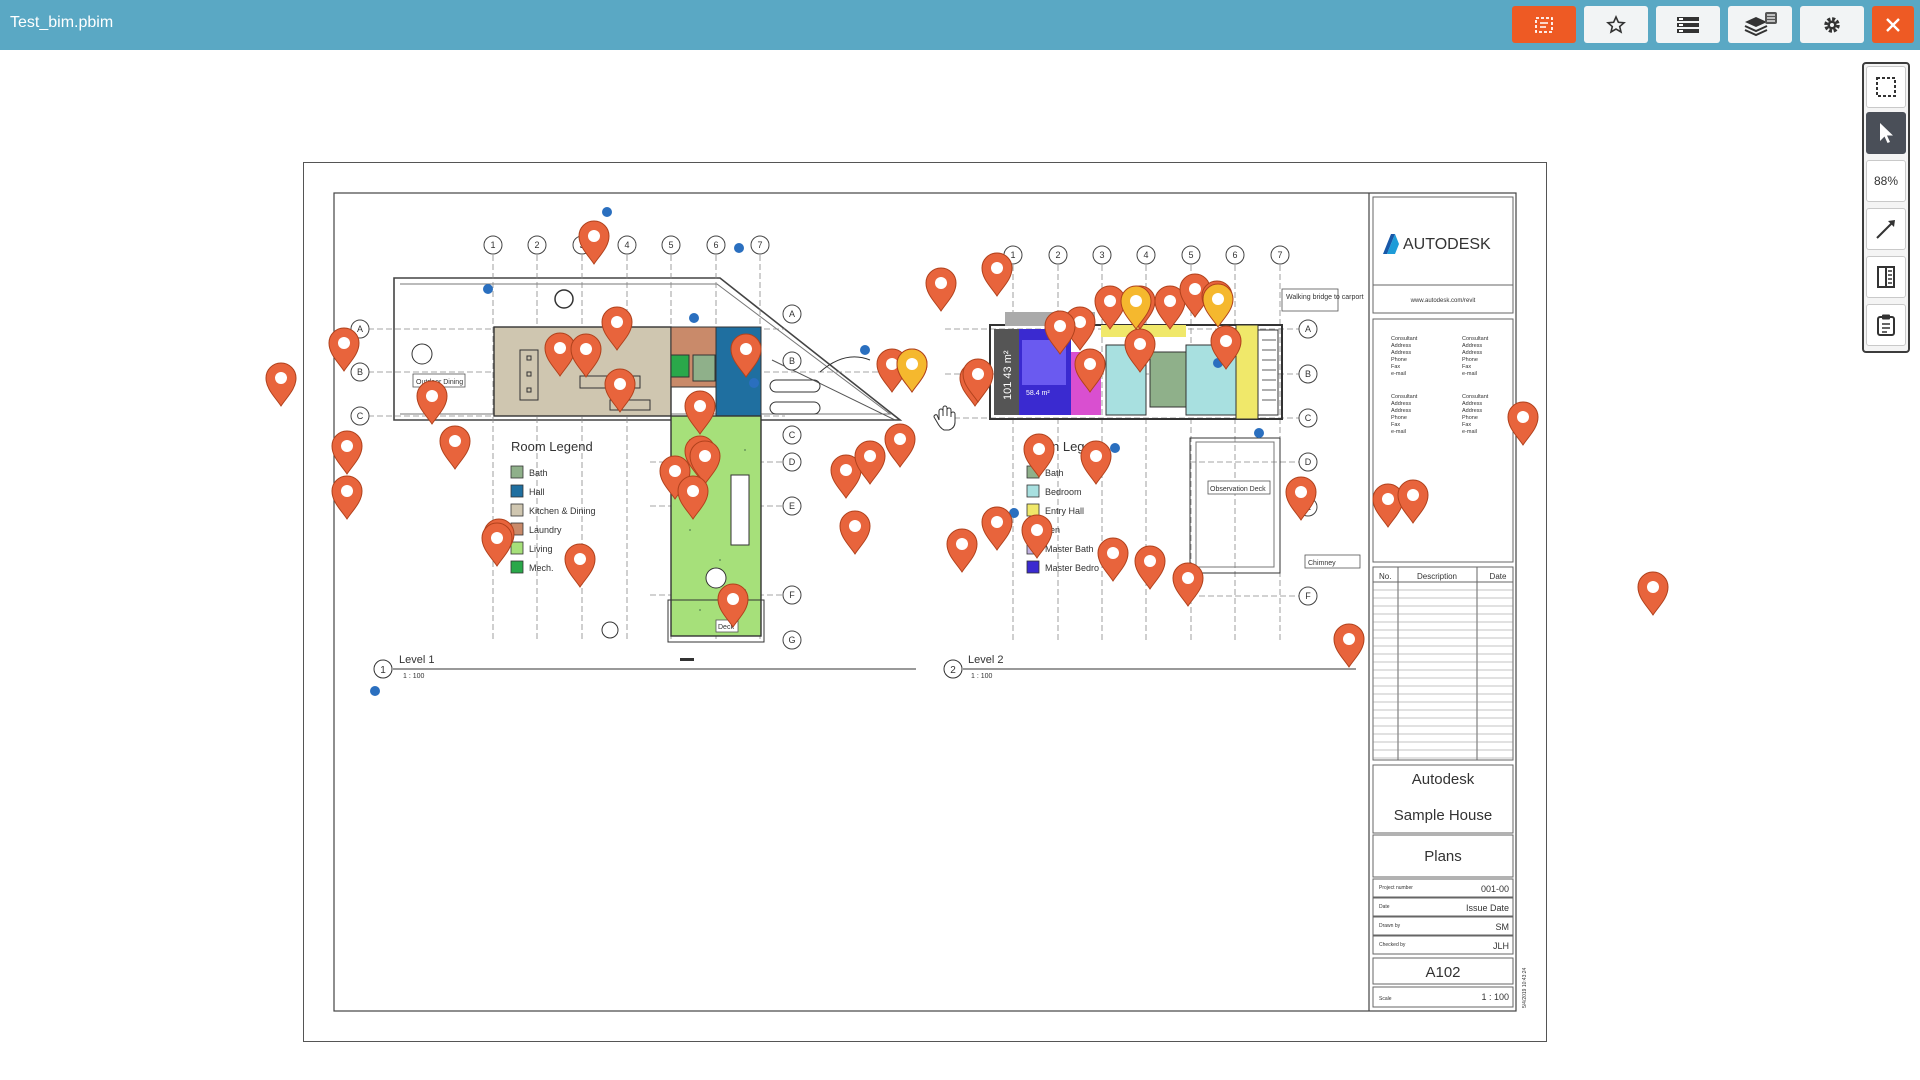  Describe the element at coordinates (1525, 987) in the screenshot. I see `print-timestamp: 5/4/2019 10:43:24` at that location.